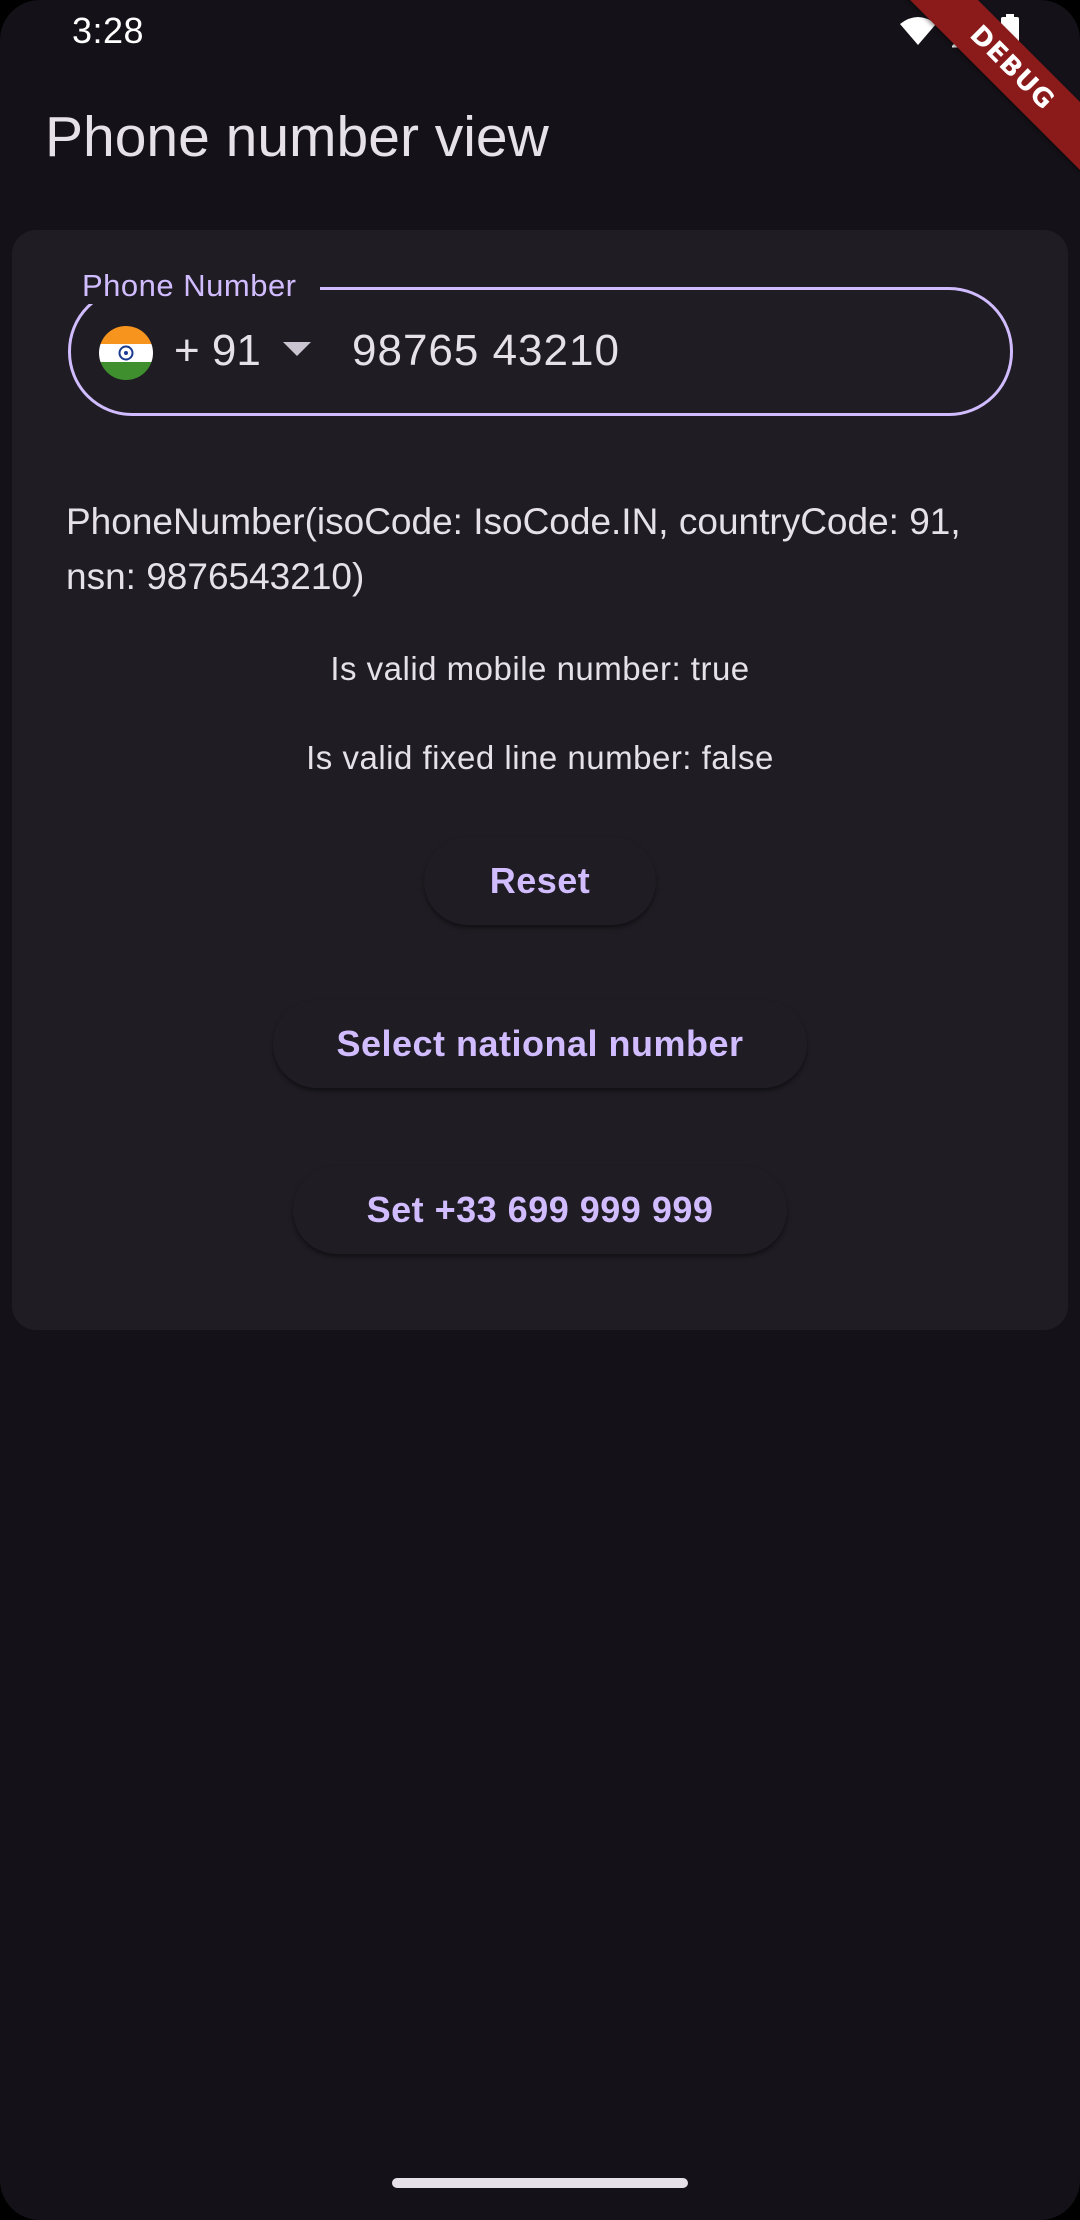  What do you see at coordinates (189, 286) in the screenshot?
I see `phone-field-label: Phone Number` at bounding box center [189, 286].